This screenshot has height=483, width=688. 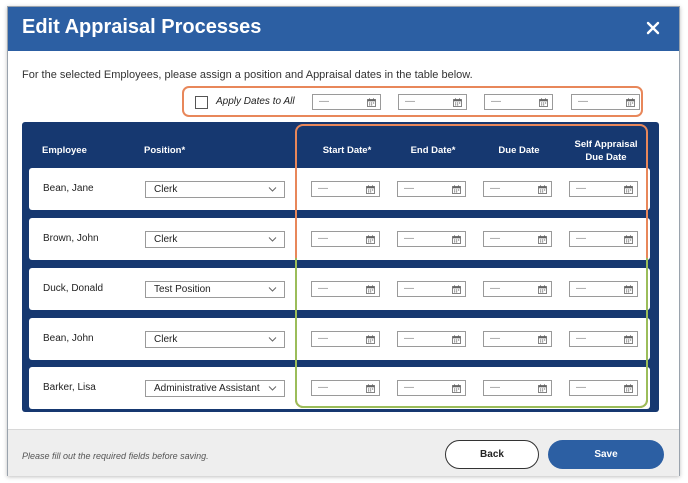 I want to click on table-row: Barker, Lisa Administrative Assistant — — — —, so click(x=339, y=388).